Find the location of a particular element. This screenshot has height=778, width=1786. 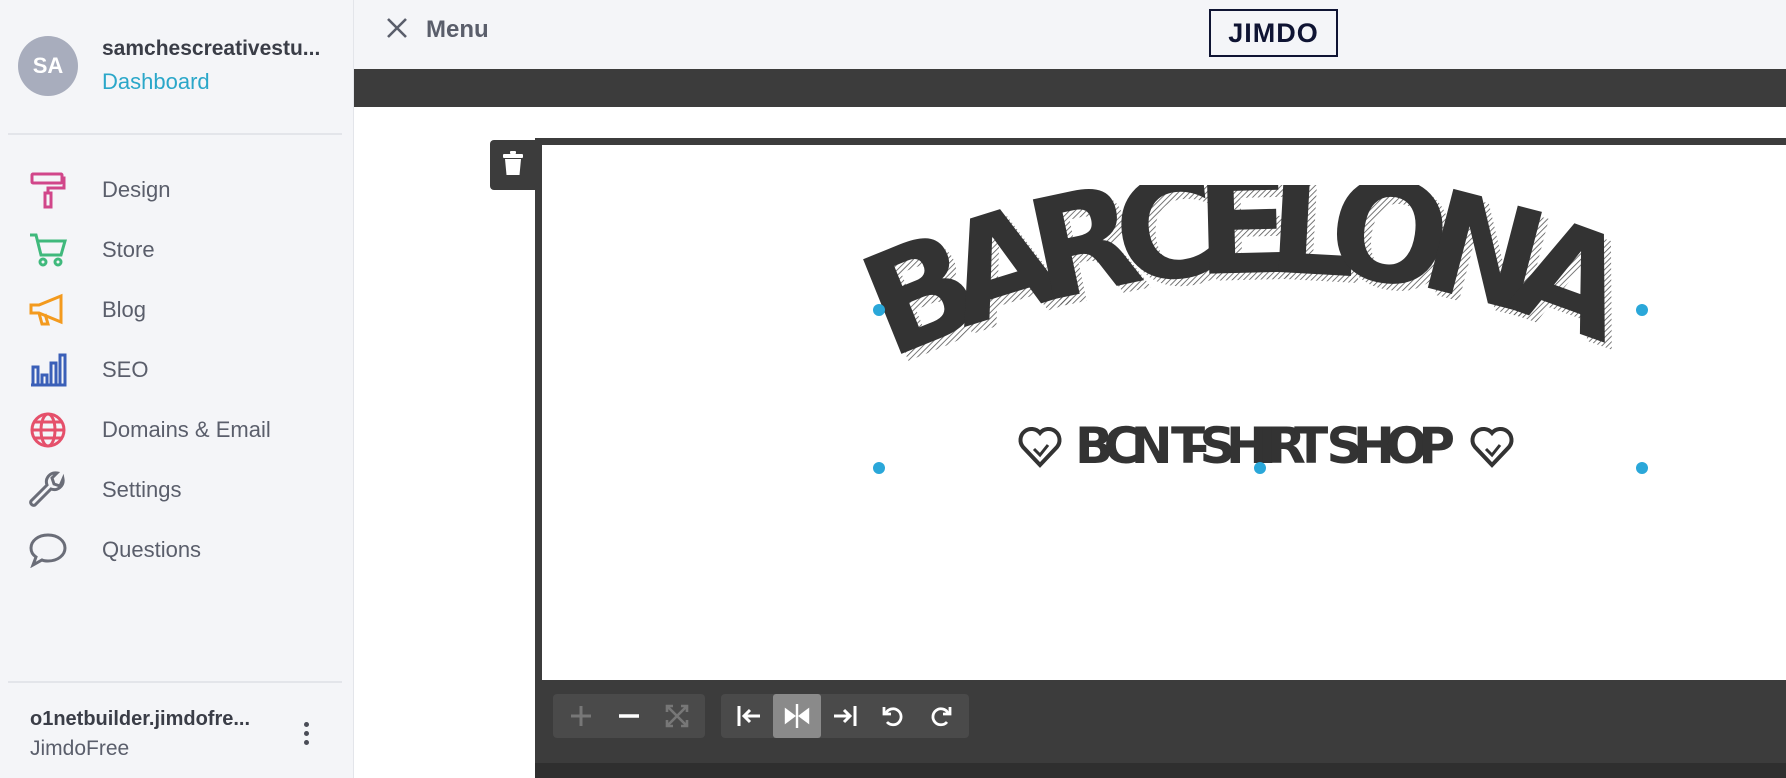

fit-icon is located at coordinates (677, 716).